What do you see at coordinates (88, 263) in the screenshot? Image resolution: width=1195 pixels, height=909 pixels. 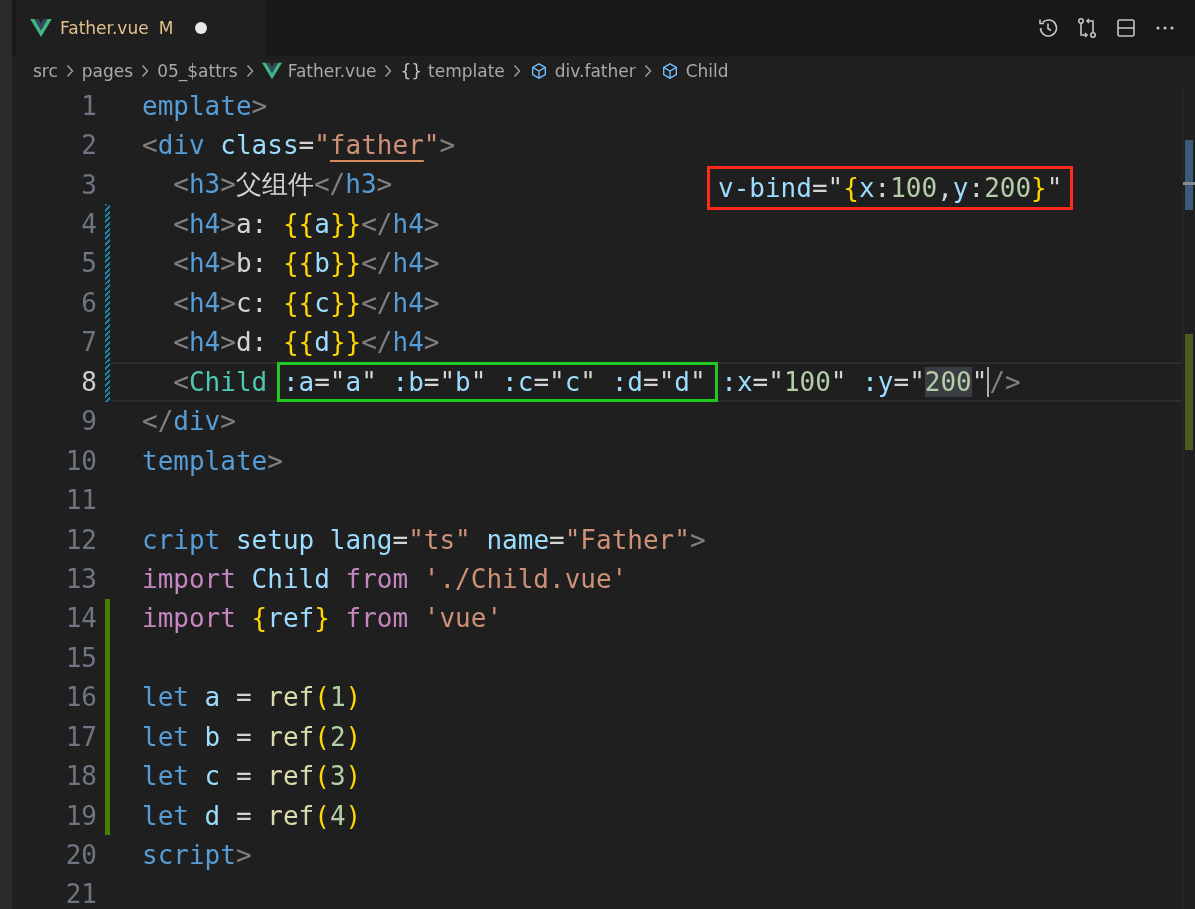 I see `line-number: 5` at bounding box center [88, 263].